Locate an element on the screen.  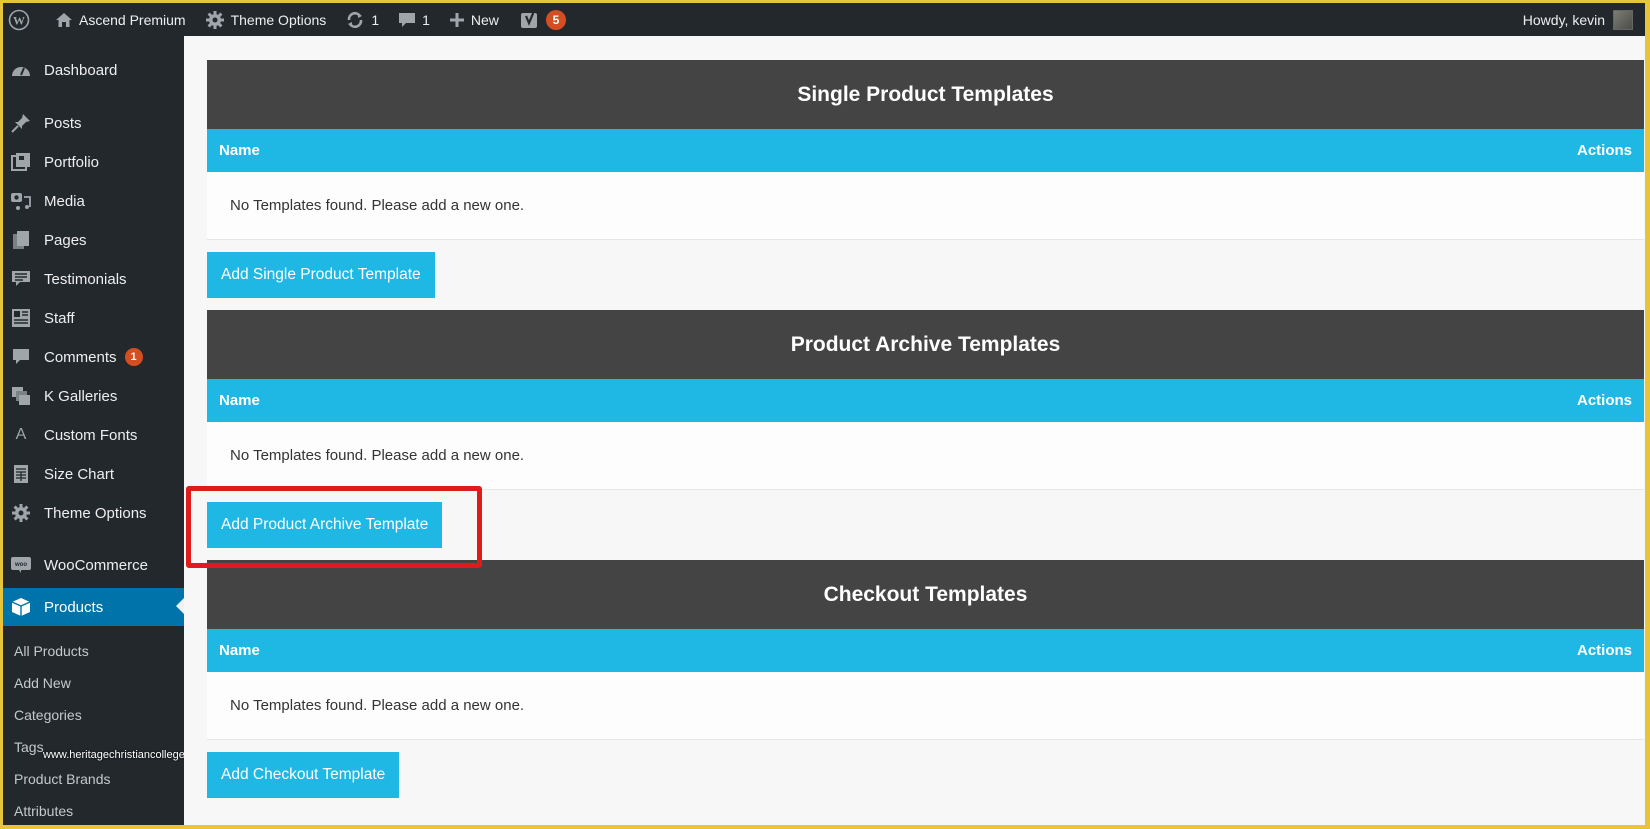
updates-link: 1 is located at coordinates (359, 19).